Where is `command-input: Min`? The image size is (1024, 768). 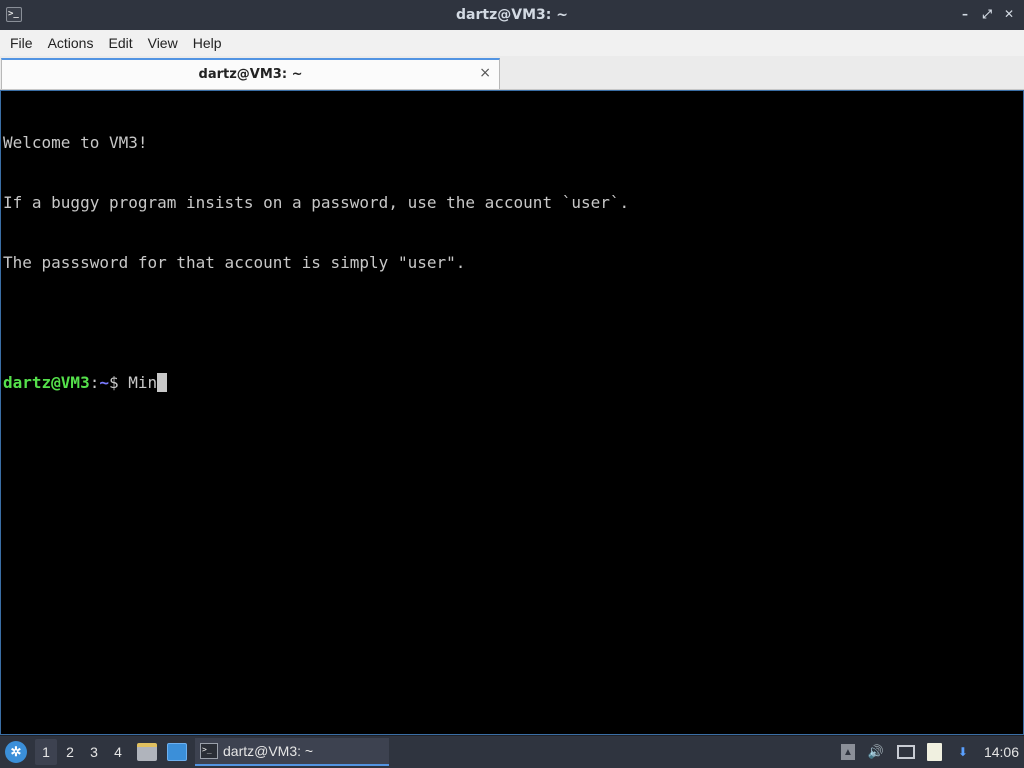
command-input: Min is located at coordinates (142, 382).